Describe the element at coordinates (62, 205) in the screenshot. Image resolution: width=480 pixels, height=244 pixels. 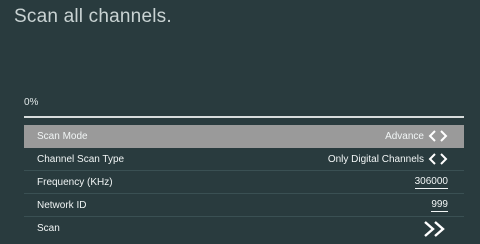
I see `menu-item-label: Network ID` at that location.